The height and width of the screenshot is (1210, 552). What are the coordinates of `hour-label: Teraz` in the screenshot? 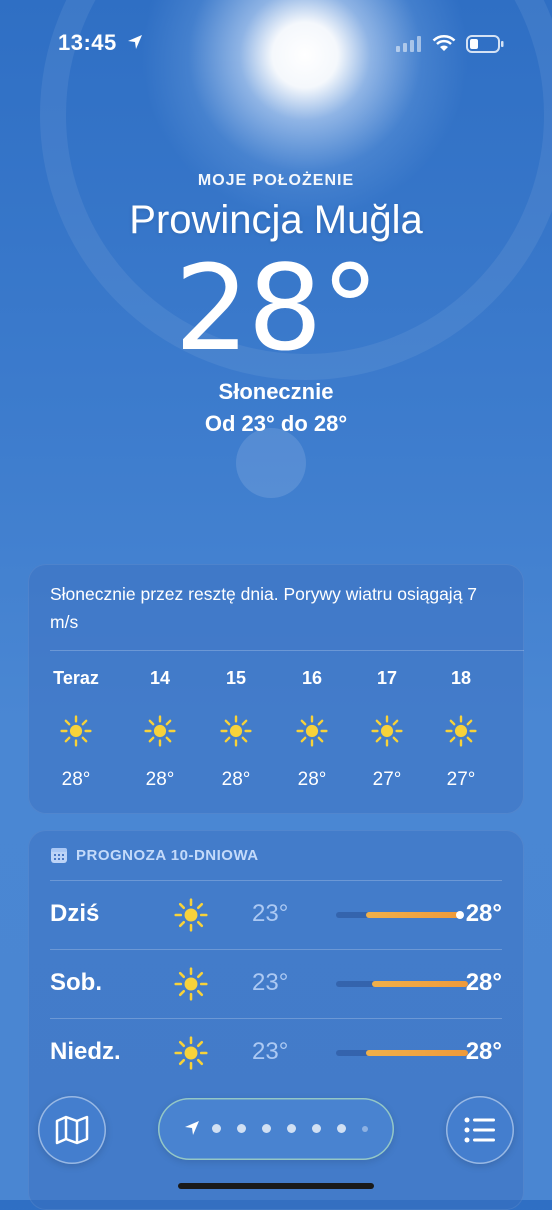 It's located at (76, 678).